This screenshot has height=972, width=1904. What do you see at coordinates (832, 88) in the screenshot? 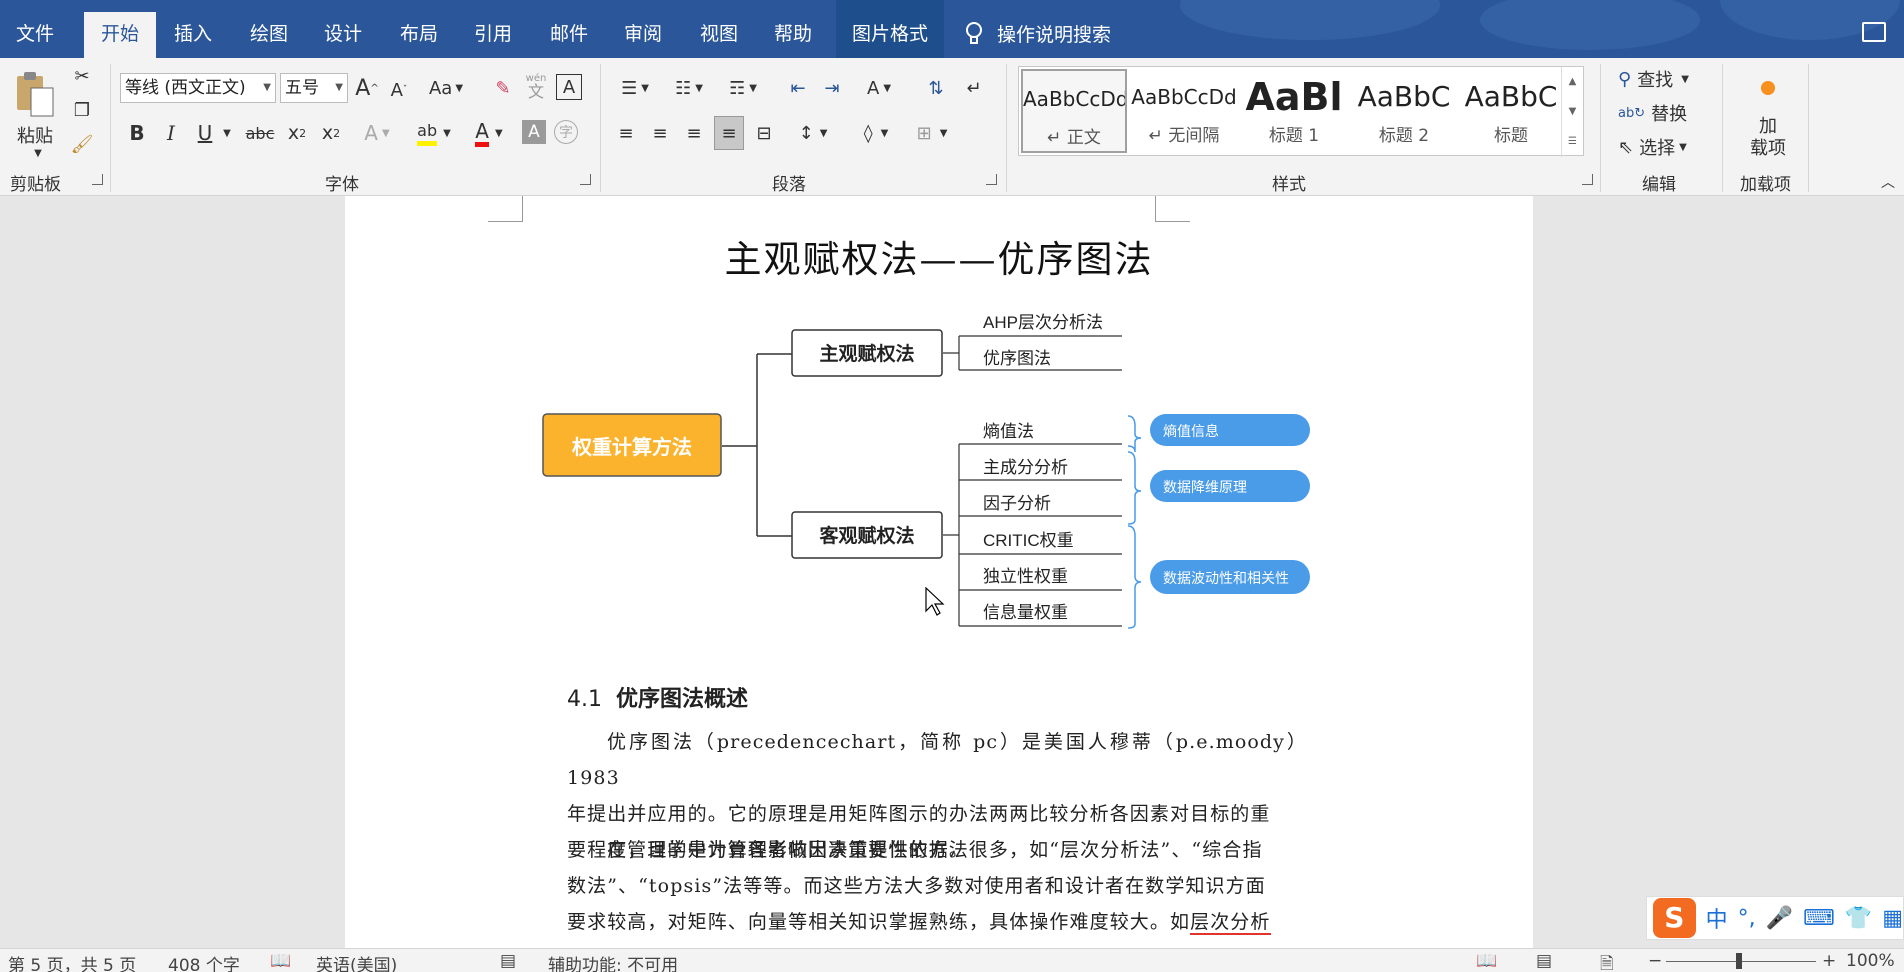
I see `increase-indent-icon: ⇥` at bounding box center [832, 88].